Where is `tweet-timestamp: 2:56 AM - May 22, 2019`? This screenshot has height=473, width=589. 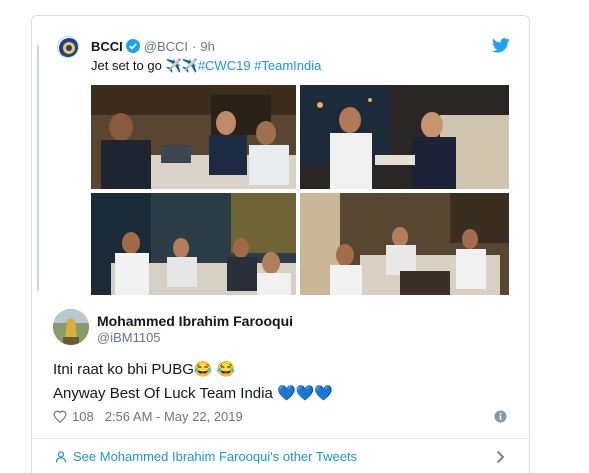 tweet-timestamp: 2:56 AM - May 22, 2019 is located at coordinates (174, 416).